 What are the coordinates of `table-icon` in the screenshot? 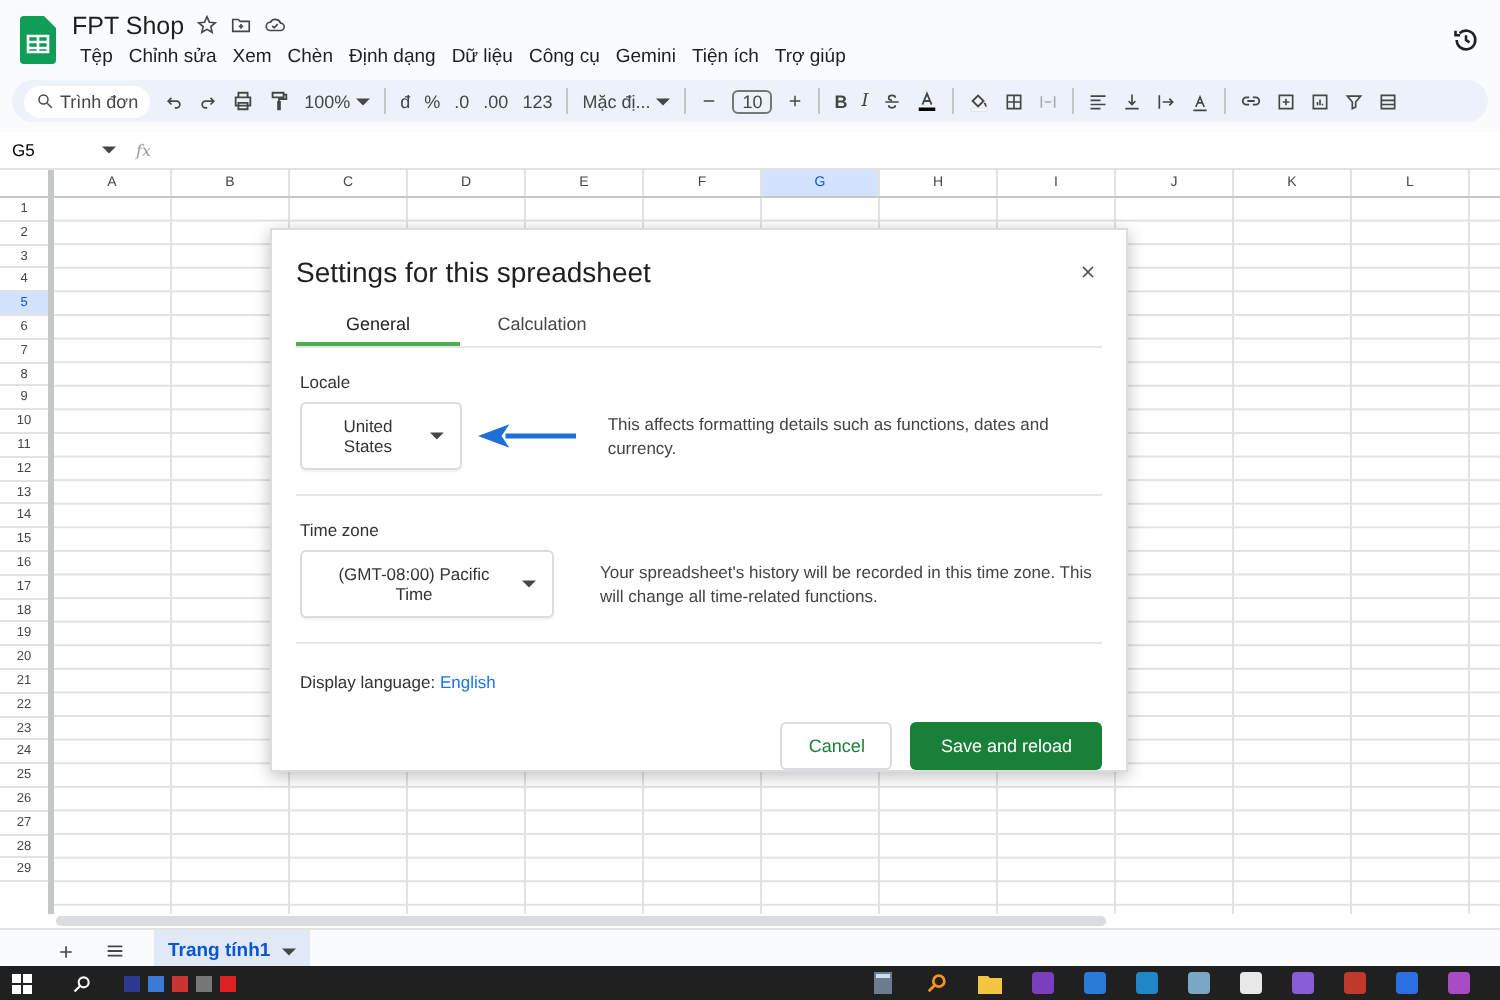 It's located at (1388, 101).